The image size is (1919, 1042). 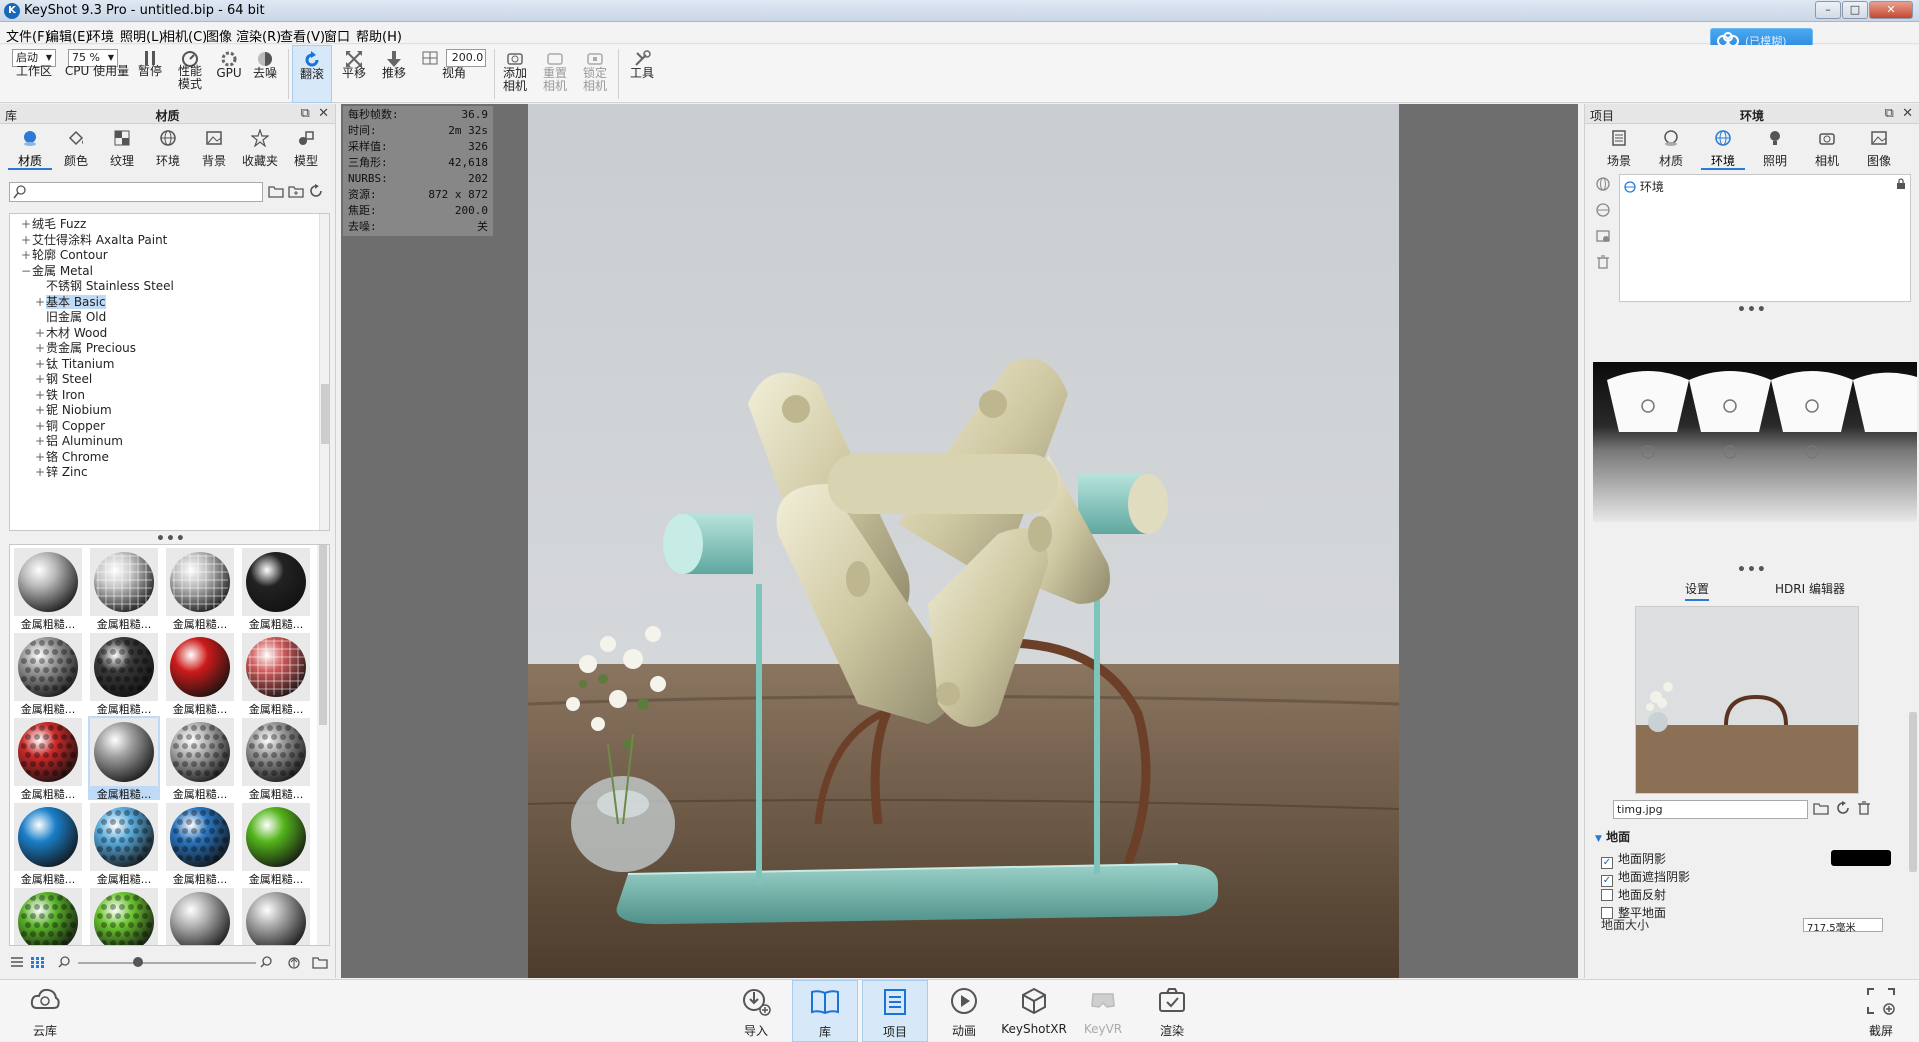 I want to click on list-view-icon, so click(x=17, y=962).